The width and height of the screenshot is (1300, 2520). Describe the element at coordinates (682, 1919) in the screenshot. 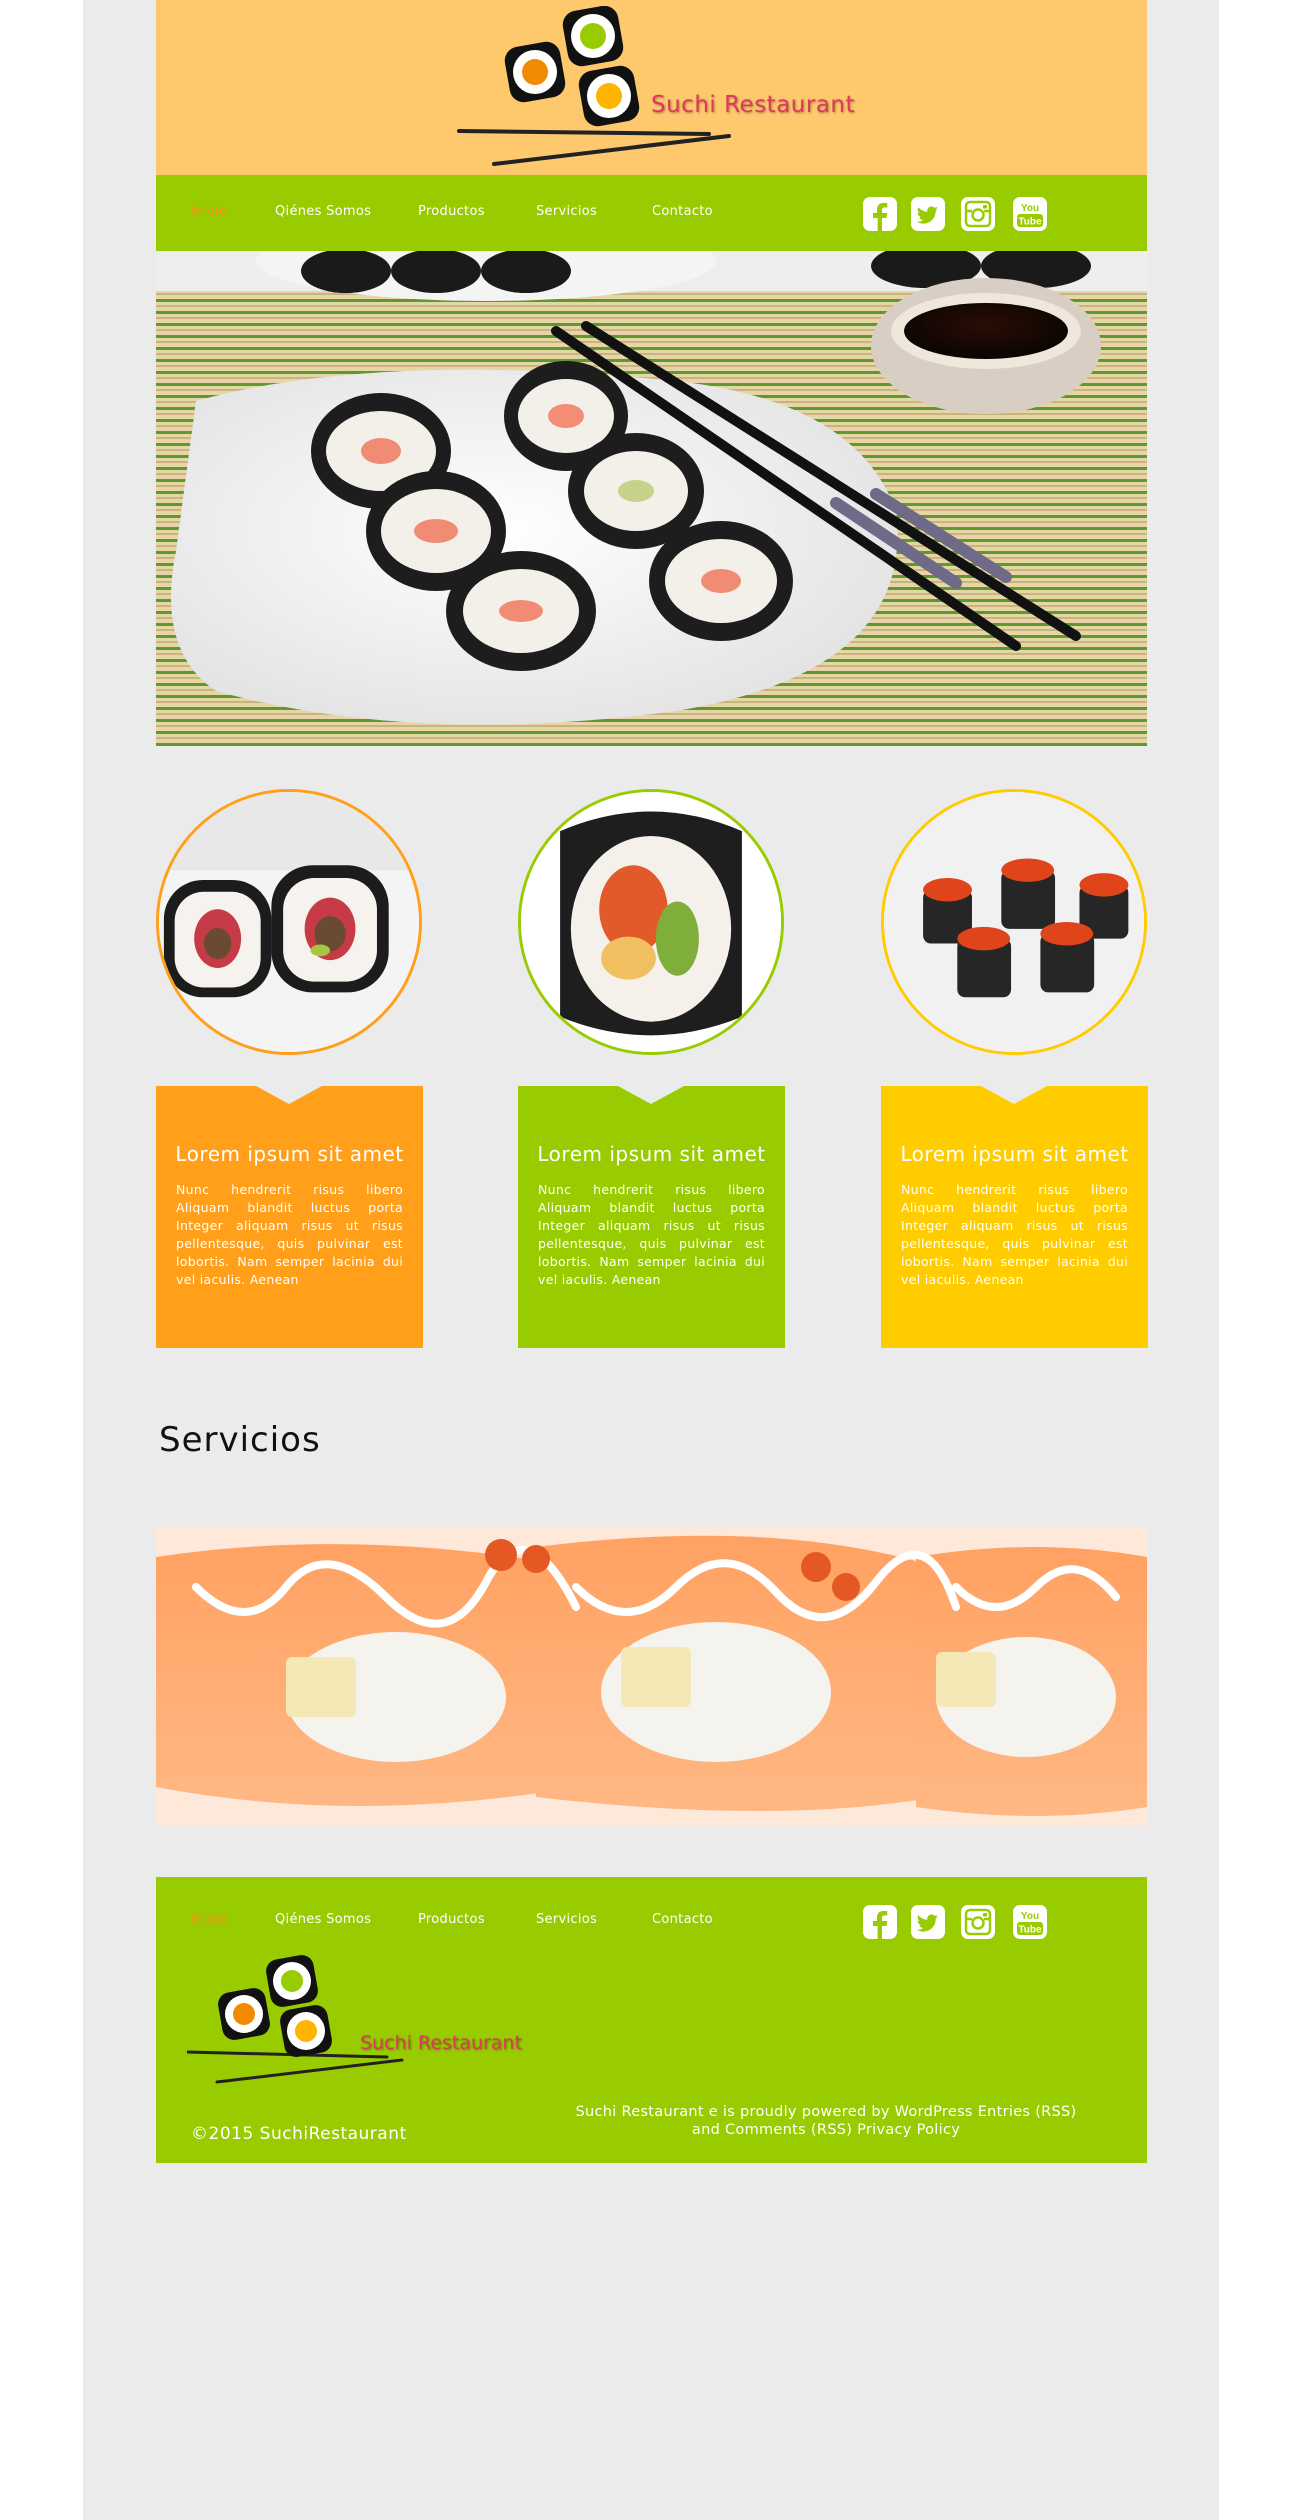

I see `footer-nav-item-contacto: Contacto` at that location.